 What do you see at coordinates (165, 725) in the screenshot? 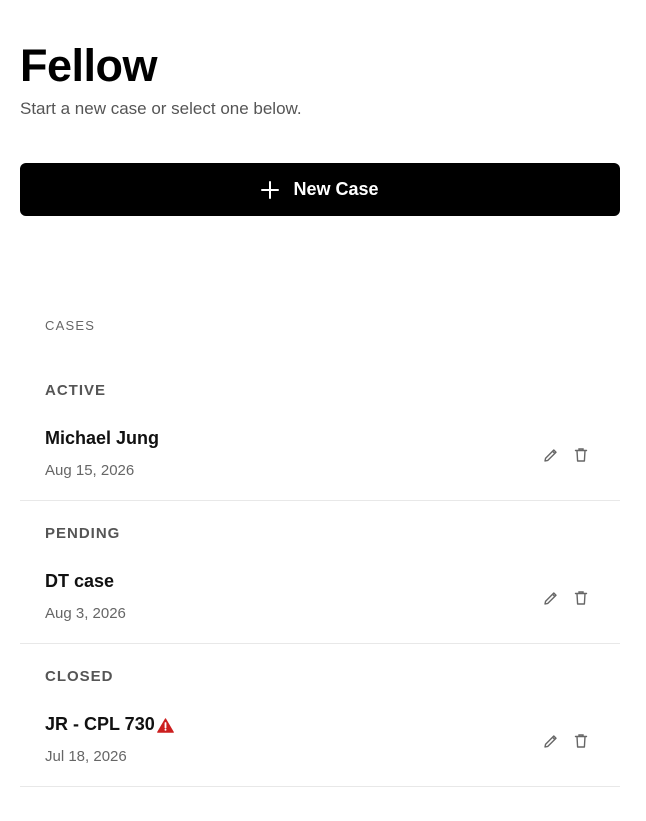
I see `warning-icon` at bounding box center [165, 725].